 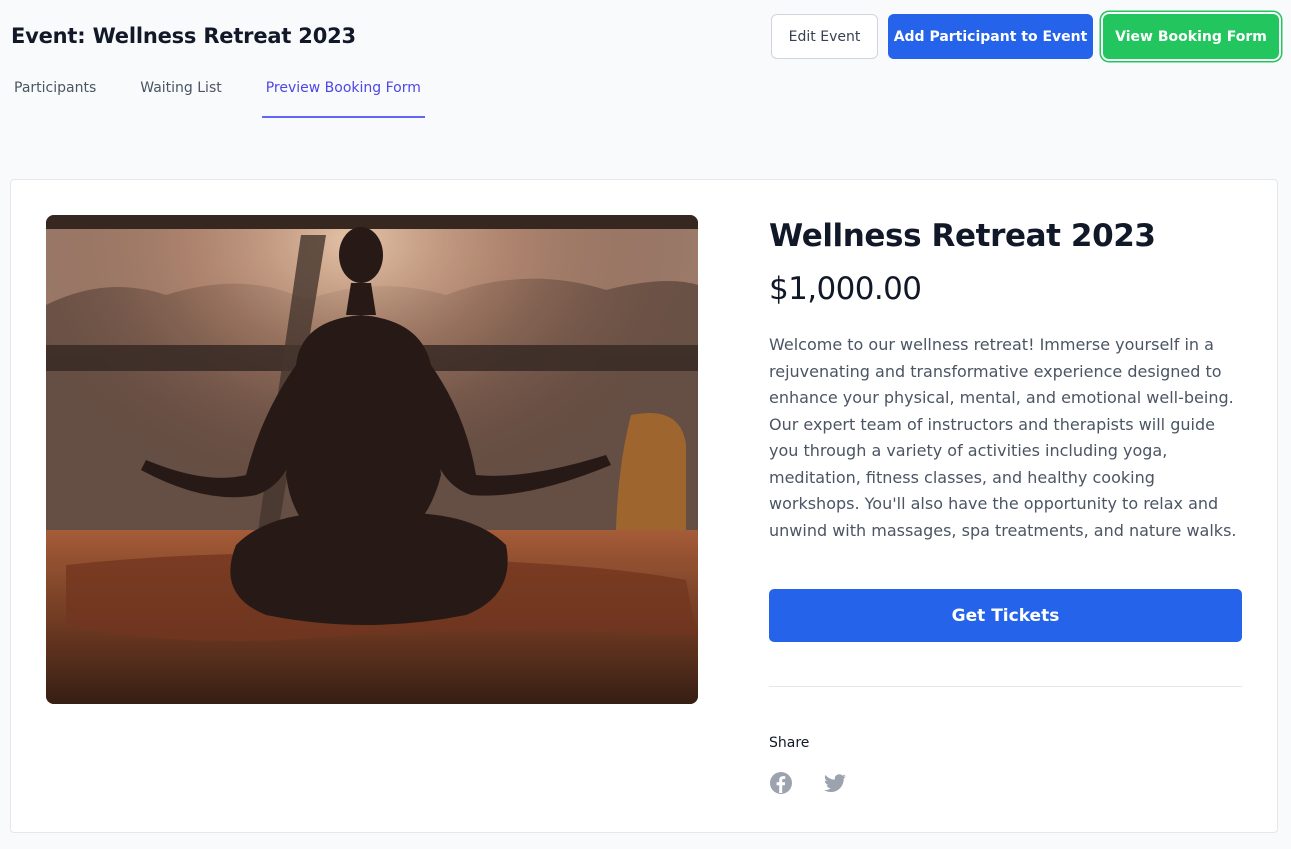 What do you see at coordinates (180, 95) in the screenshot?
I see `tab-waiting-list: Waiting List` at bounding box center [180, 95].